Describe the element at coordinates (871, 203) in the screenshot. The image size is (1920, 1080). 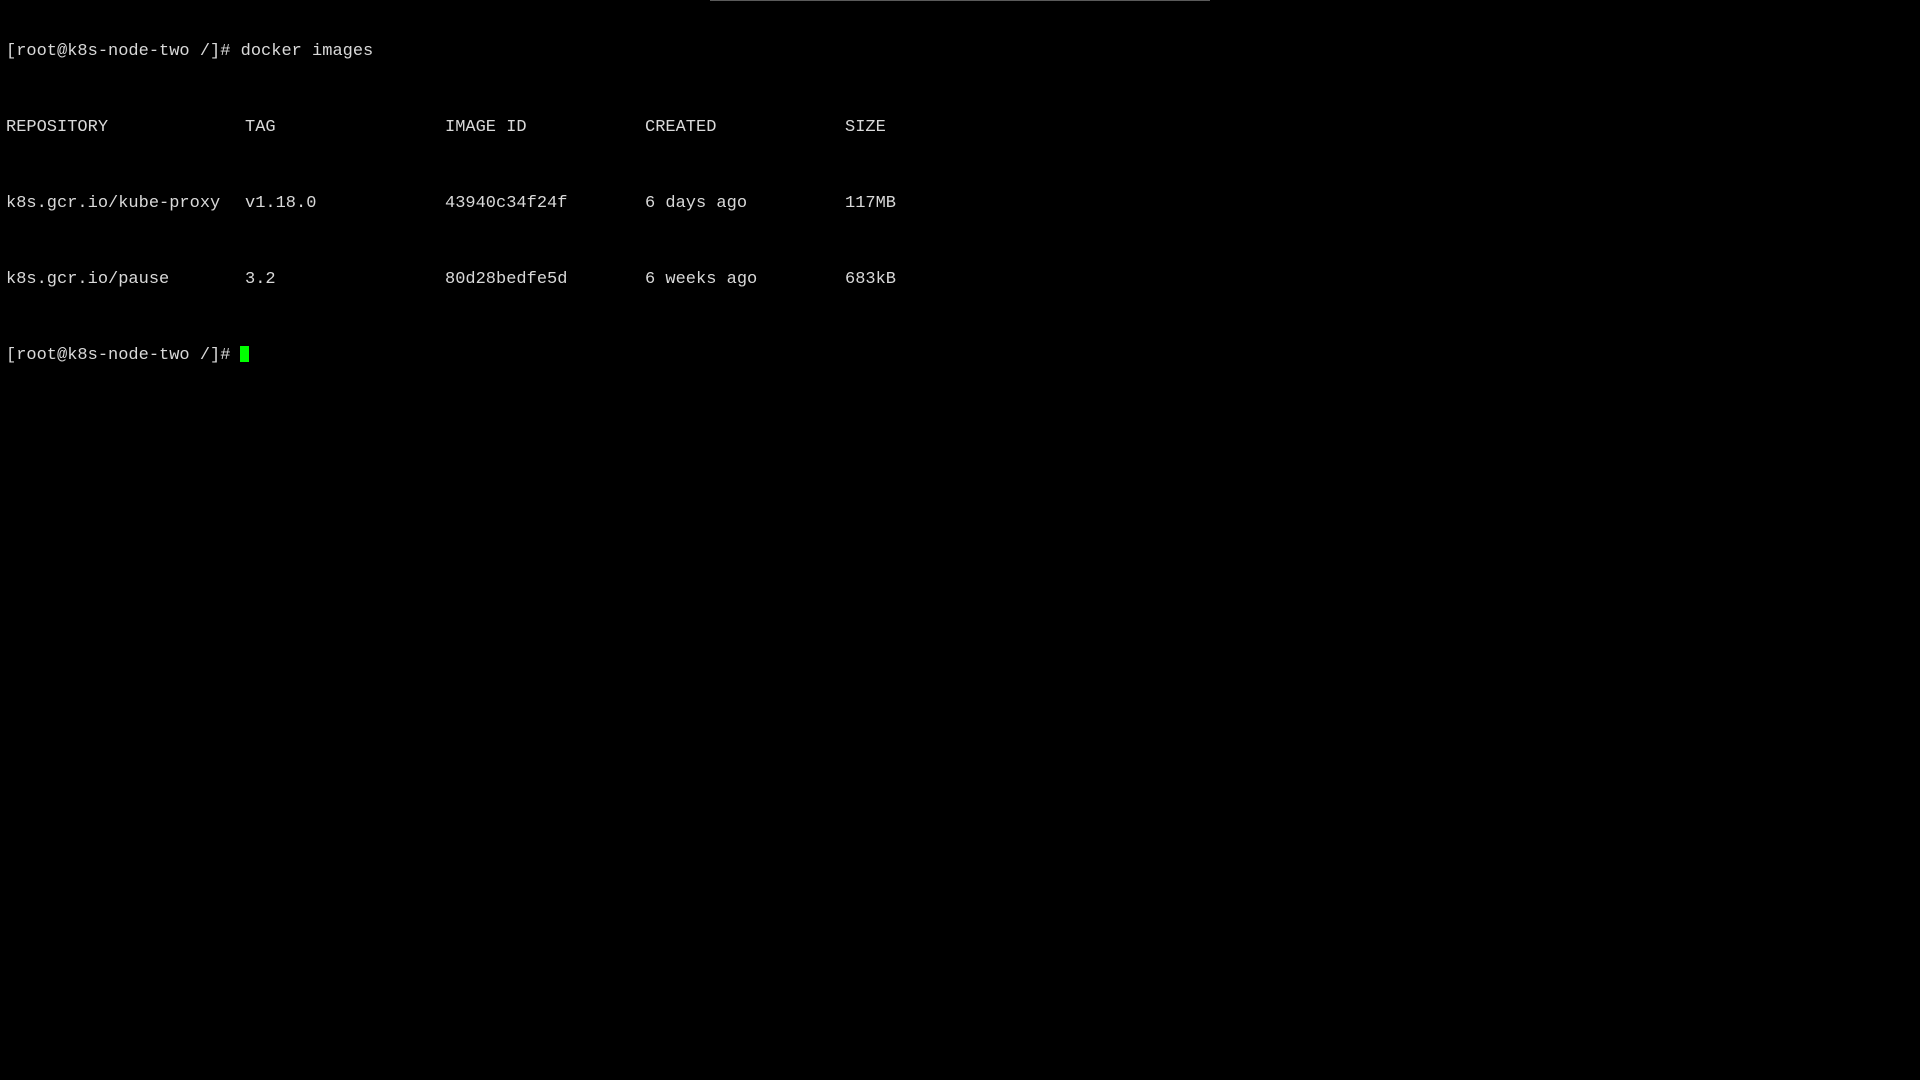
I see `cell-size: 117MB` at that location.